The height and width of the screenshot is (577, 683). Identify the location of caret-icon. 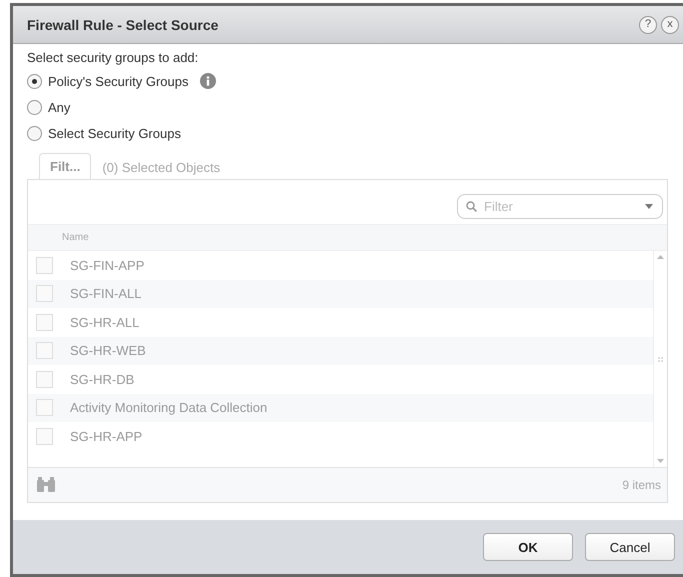
(649, 206).